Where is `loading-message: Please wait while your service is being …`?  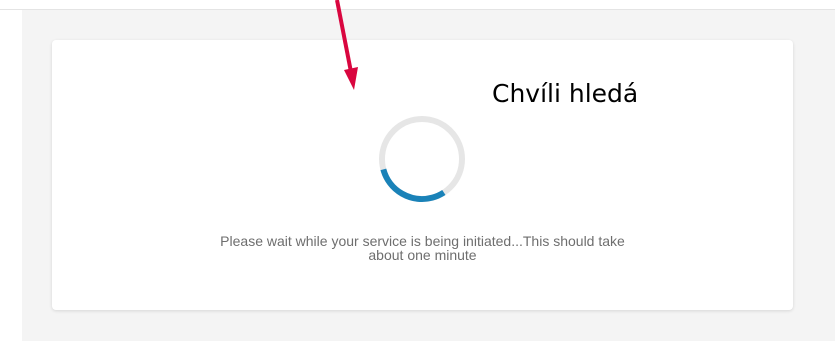 loading-message: Please wait while your service is being … is located at coordinates (422, 248).